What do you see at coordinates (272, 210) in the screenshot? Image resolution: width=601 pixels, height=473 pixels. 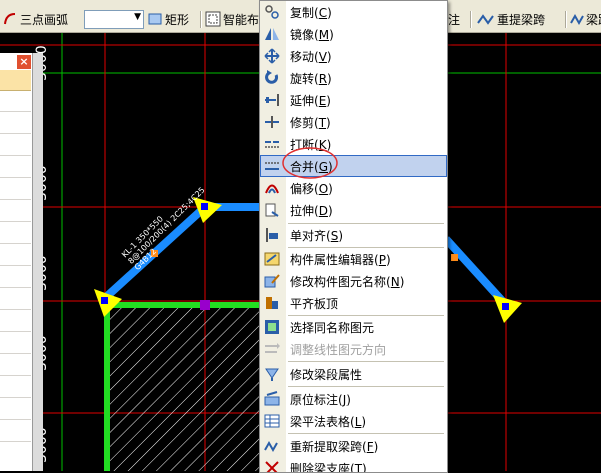 I see `stretch-icon` at bounding box center [272, 210].